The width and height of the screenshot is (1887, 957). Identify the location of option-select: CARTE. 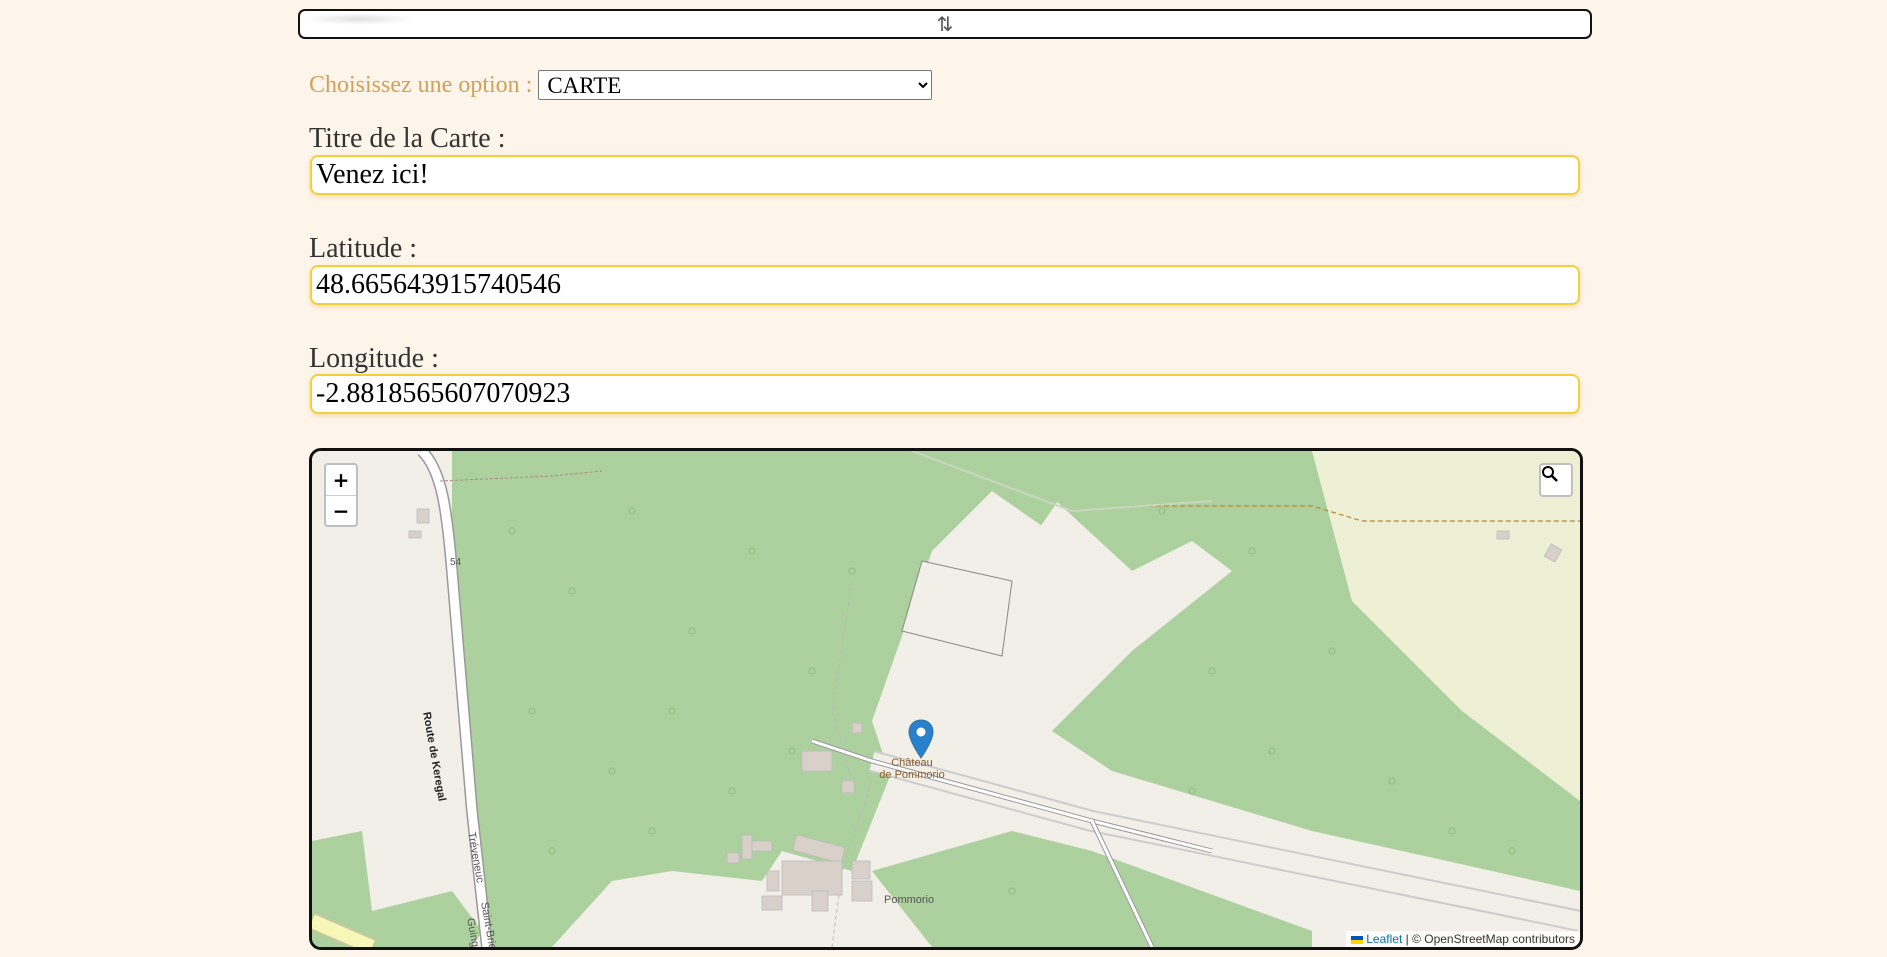
(735, 85).